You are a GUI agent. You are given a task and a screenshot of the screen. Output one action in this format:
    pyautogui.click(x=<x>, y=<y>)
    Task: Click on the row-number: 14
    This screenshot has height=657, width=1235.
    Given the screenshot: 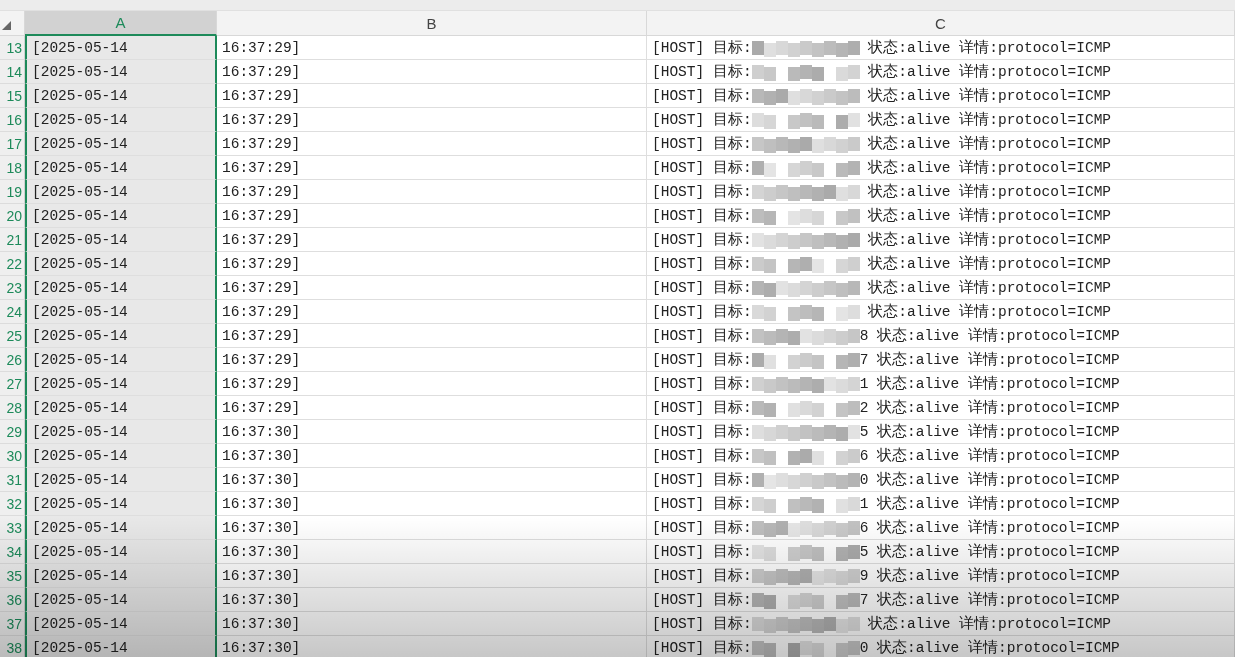 What is the action you would take?
    pyautogui.click(x=12, y=72)
    